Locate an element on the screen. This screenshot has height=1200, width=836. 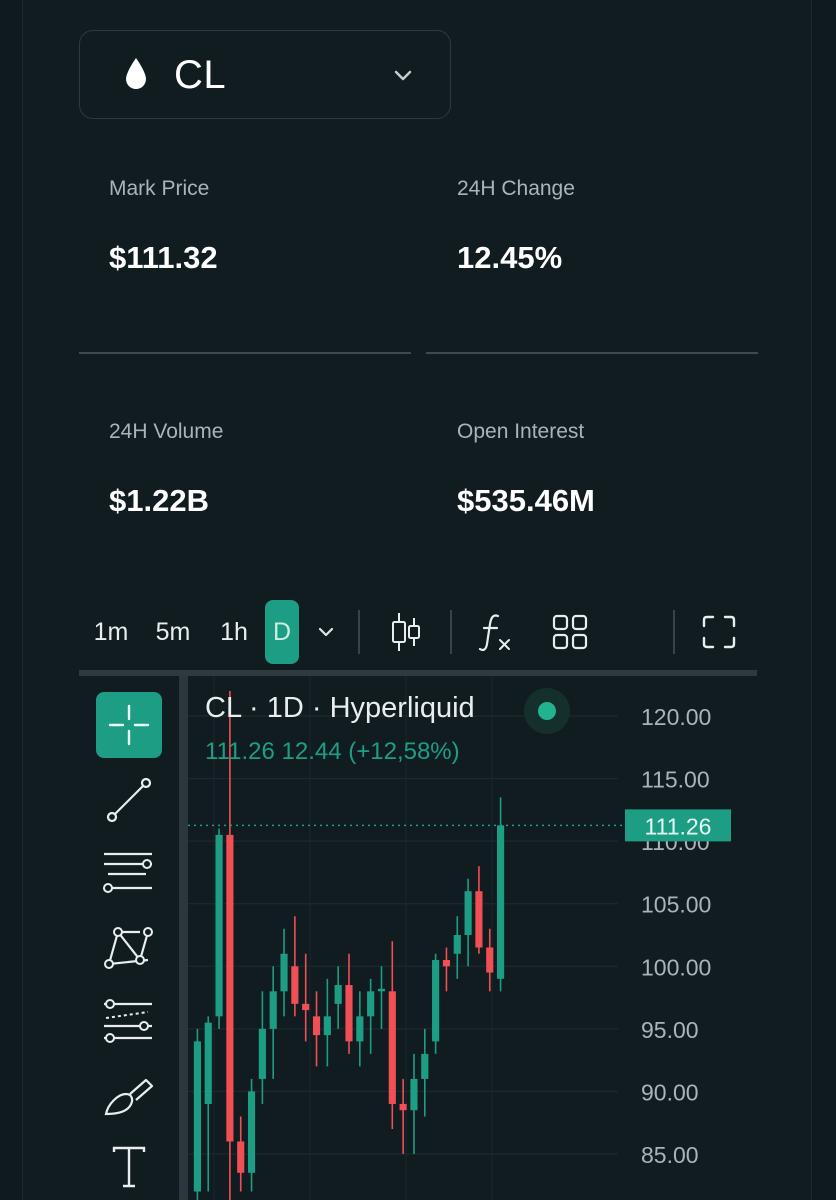
projection-tool is located at coordinates (129, 1021).